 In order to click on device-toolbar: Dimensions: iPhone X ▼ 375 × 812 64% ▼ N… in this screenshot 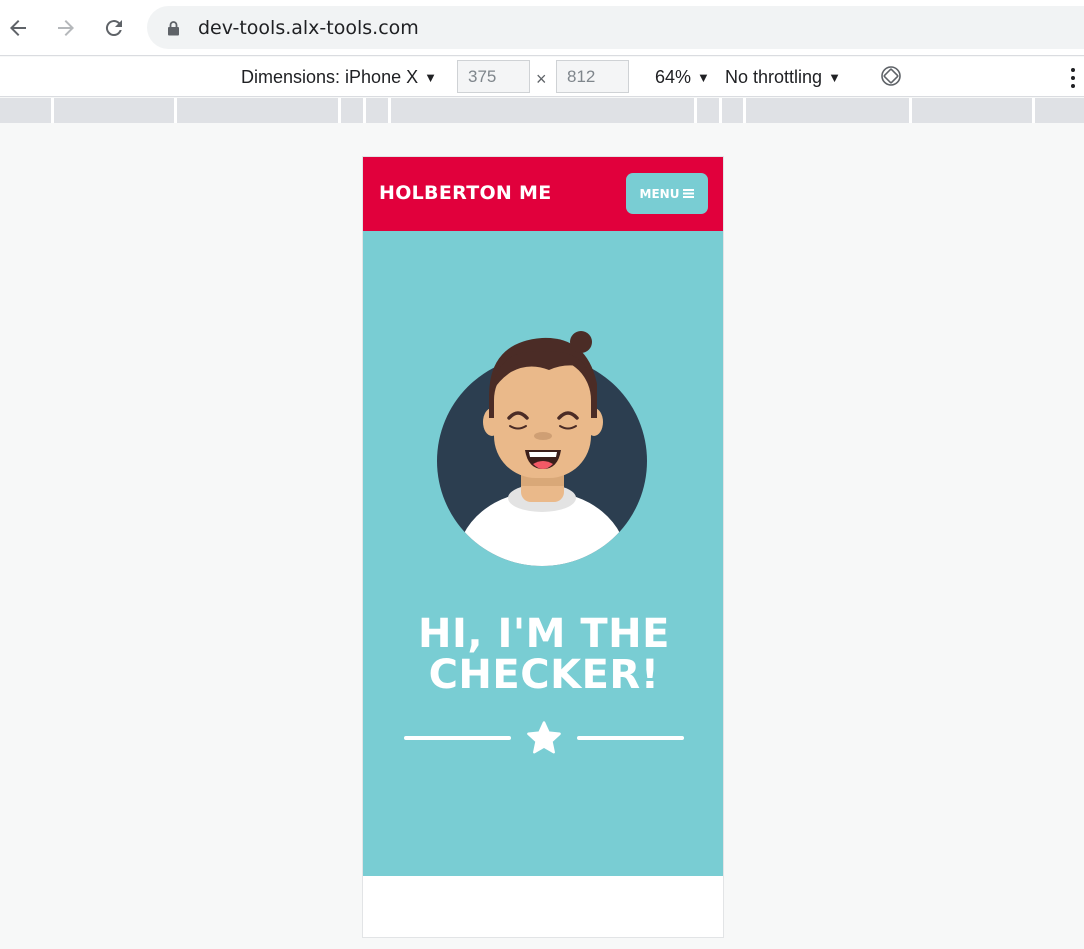, I will do `click(542, 77)`.